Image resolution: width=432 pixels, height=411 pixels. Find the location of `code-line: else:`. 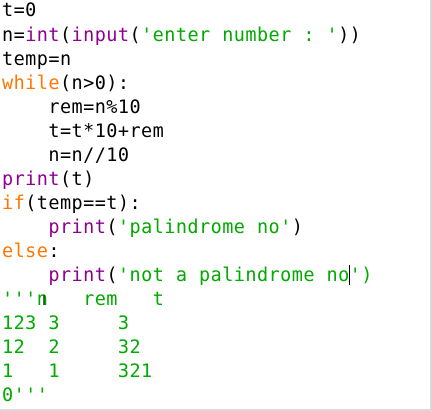

code-line: else: is located at coordinates (31, 252).